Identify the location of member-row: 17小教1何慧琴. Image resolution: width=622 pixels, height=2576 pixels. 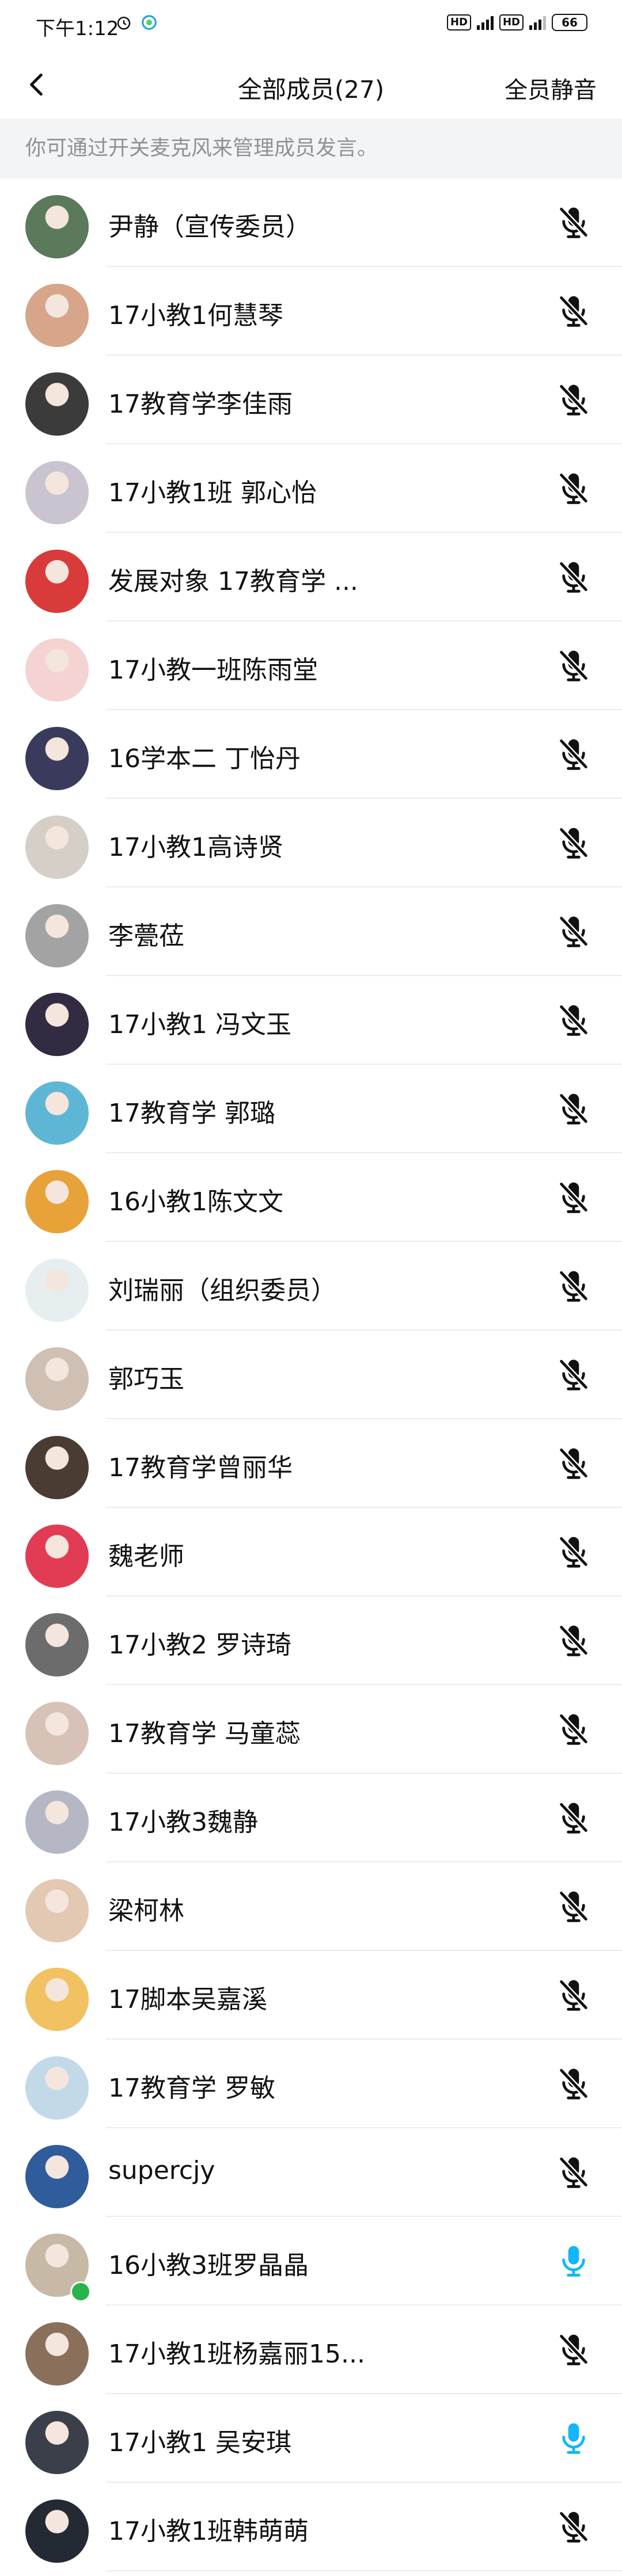
(311, 312).